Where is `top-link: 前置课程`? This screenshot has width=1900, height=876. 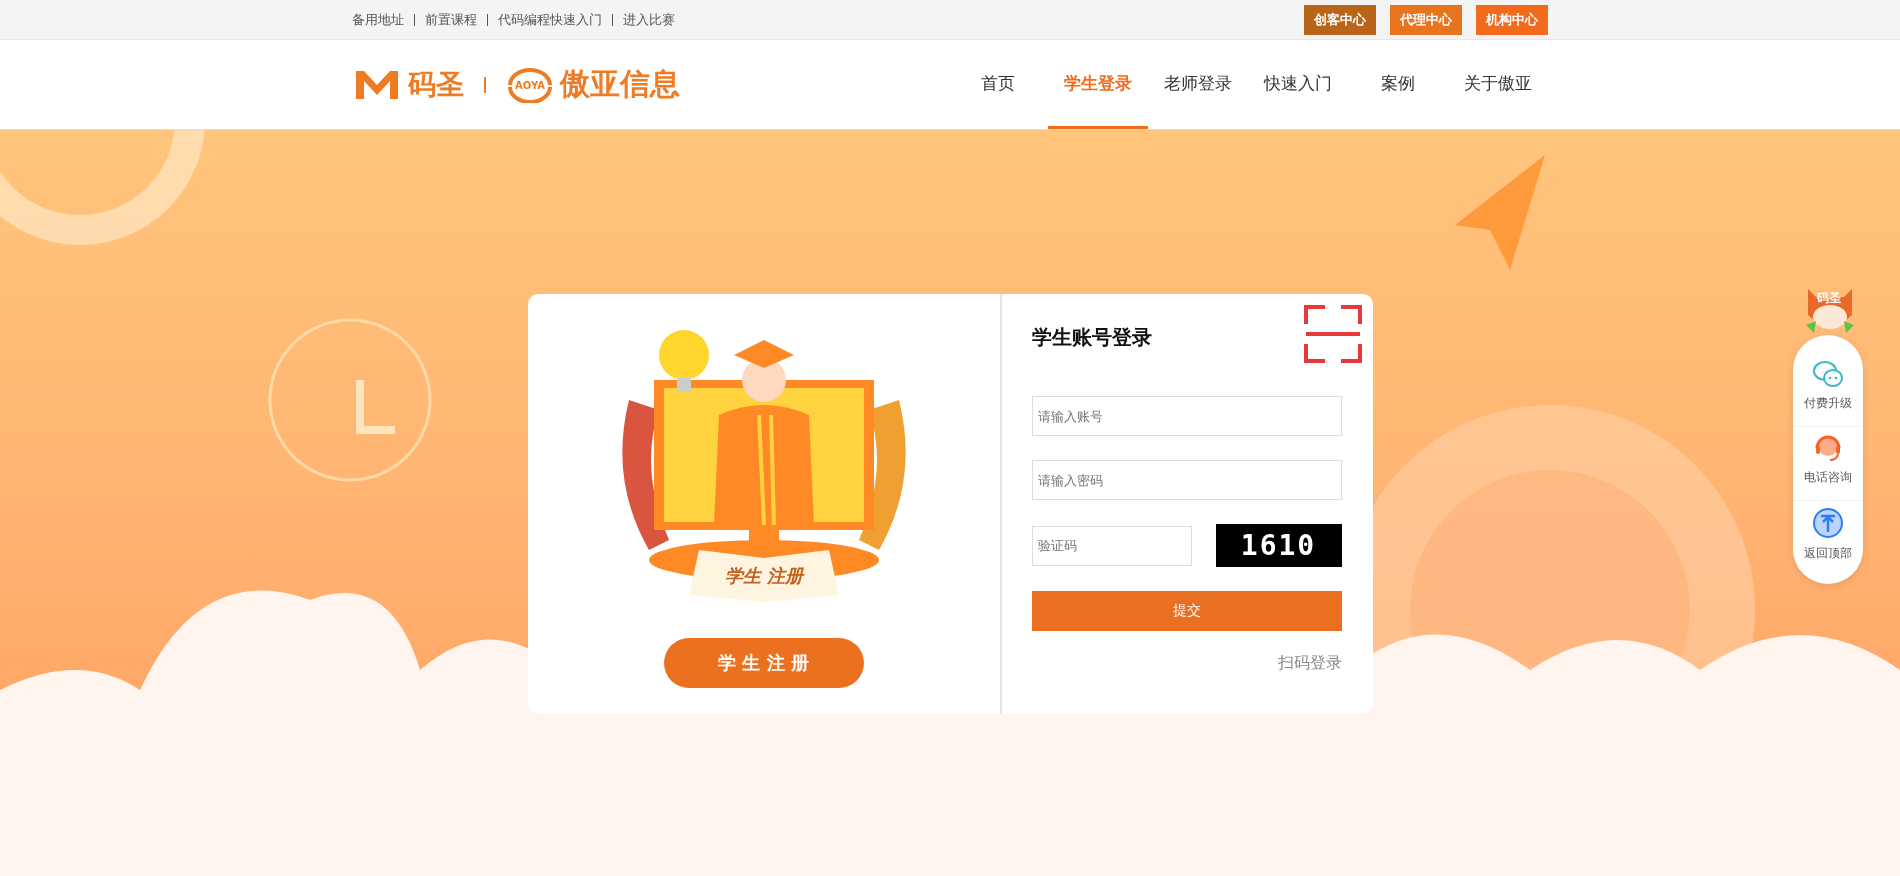
top-link: 前置课程 is located at coordinates (451, 19).